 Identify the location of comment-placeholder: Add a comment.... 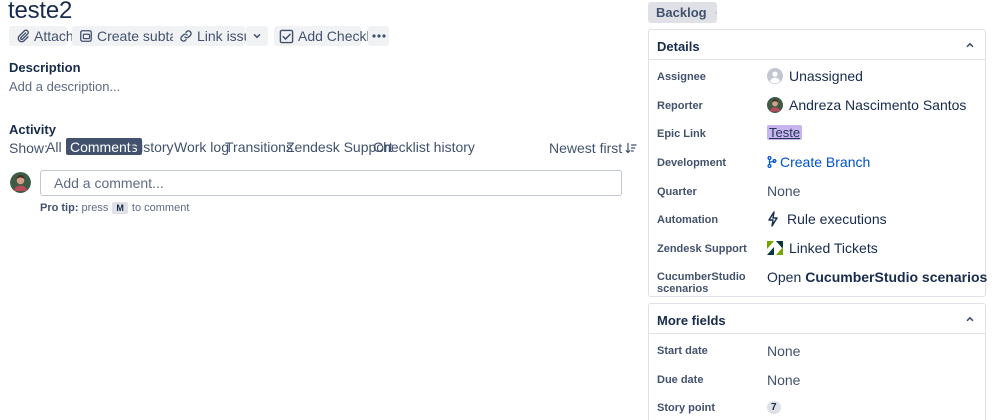
(109, 183).